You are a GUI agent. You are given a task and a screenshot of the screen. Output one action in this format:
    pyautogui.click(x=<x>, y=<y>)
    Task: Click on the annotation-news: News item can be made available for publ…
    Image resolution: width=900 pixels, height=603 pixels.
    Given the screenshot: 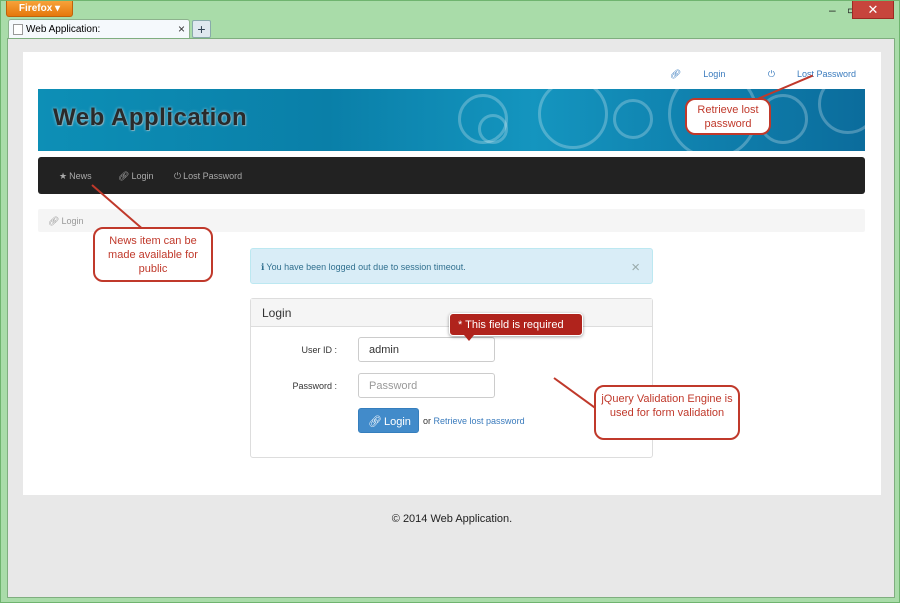 What is the action you would take?
    pyautogui.click(x=153, y=254)
    